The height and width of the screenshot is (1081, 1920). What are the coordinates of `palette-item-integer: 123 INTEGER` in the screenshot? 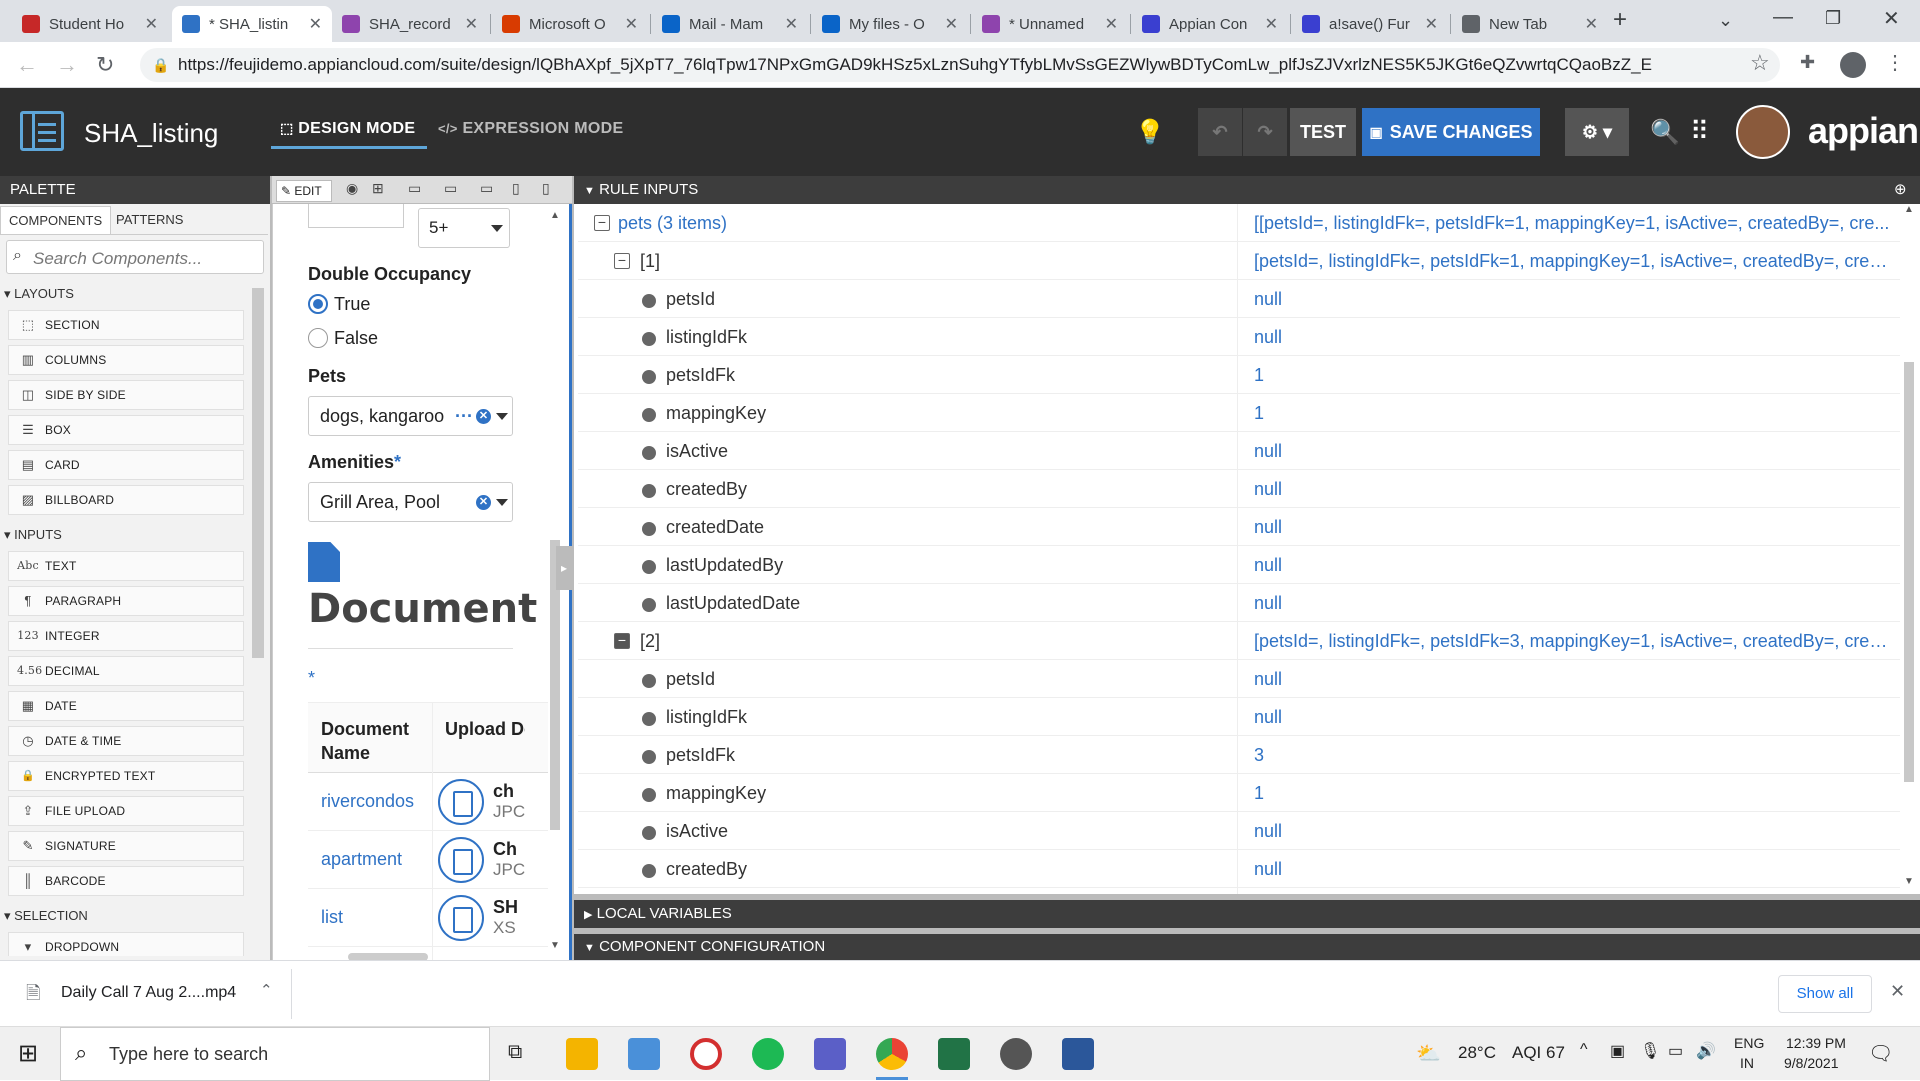 It's located at (126, 636).